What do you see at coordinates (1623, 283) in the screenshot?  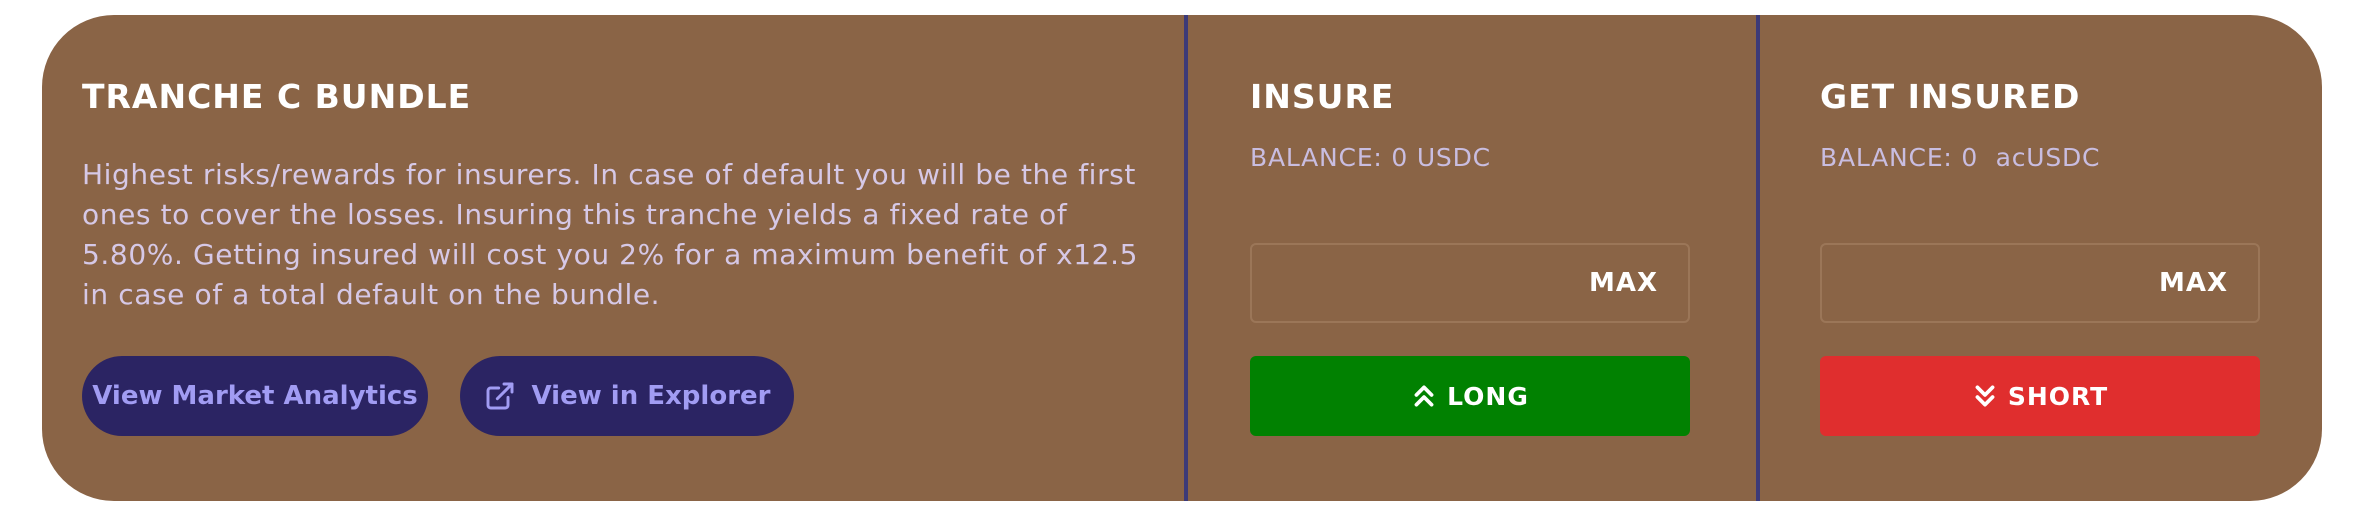 I see `insure-max-button: MAX` at bounding box center [1623, 283].